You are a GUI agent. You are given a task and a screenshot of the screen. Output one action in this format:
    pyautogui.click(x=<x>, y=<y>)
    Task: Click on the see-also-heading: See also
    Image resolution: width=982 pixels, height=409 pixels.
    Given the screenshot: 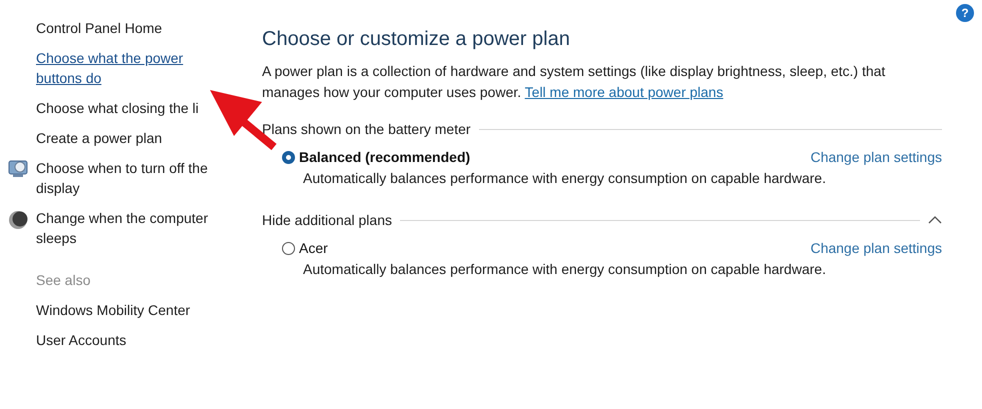 What is the action you would take?
    pyautogui.click(x=64, y=280)
    